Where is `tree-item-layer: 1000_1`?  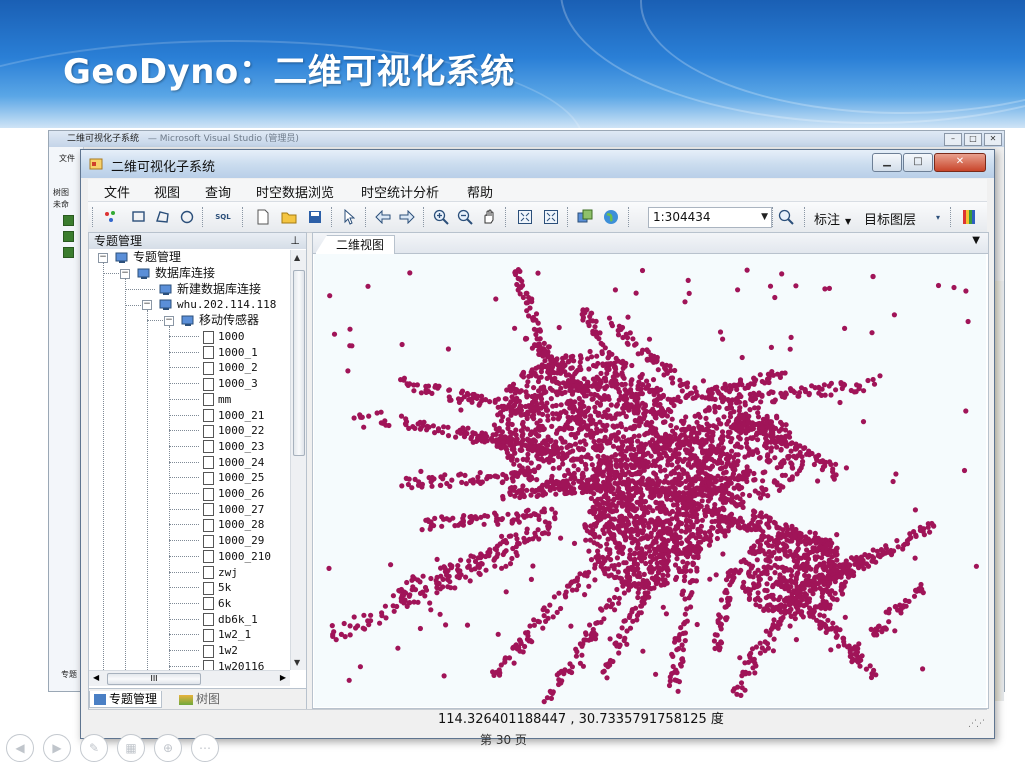 tree-item-layer: 1000_1 is located at coordinates (230, 352).